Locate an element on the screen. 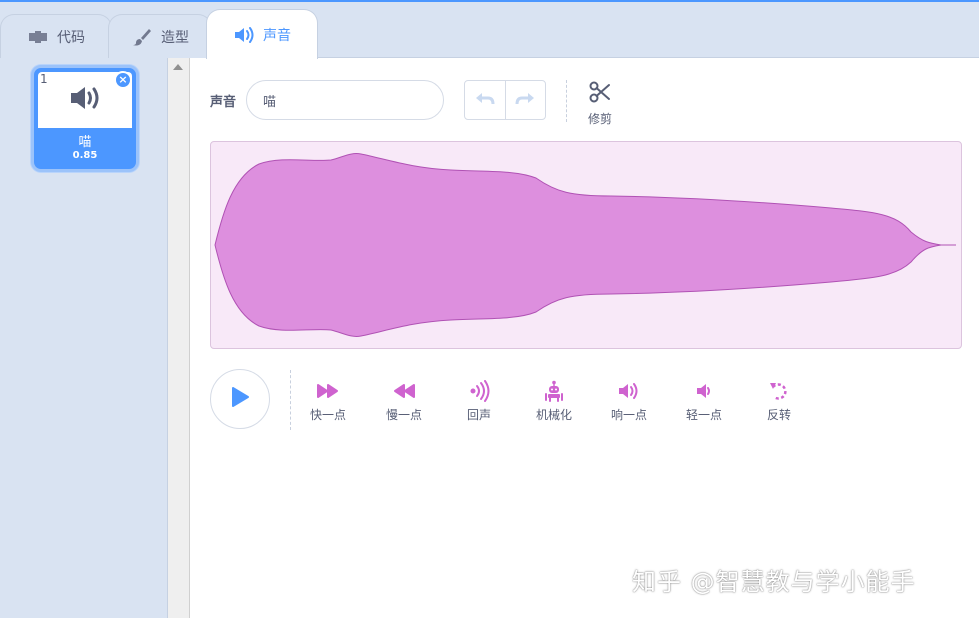  robot-icon is located at coordinates (554, 391).